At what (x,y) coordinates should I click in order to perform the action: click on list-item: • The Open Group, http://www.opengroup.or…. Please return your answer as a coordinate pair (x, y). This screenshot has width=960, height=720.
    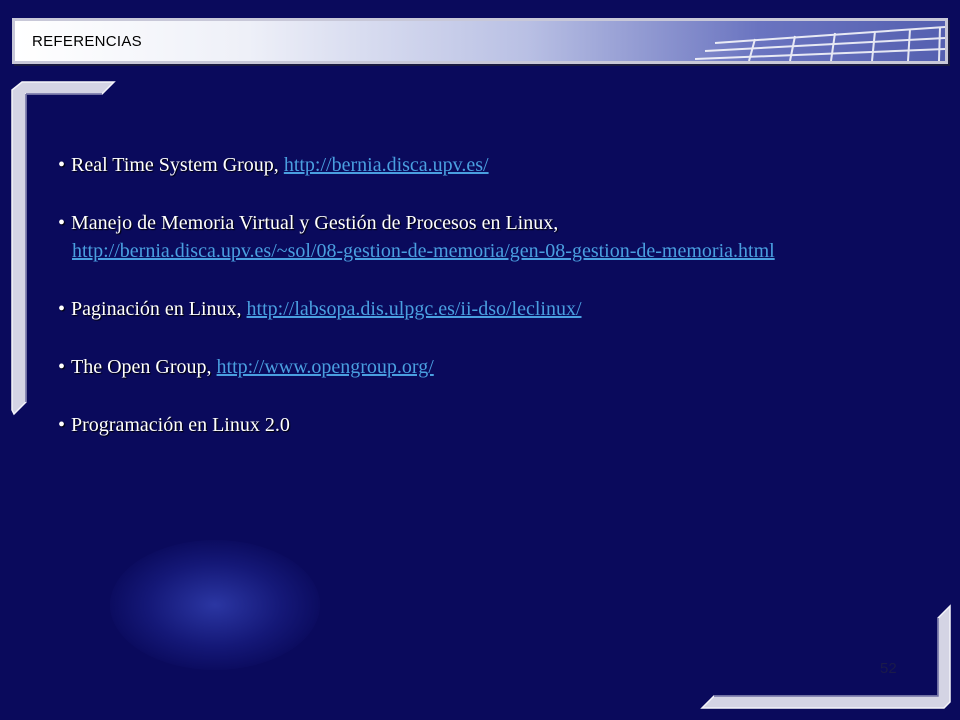
    Looking at the image, I should click on (498, 367).